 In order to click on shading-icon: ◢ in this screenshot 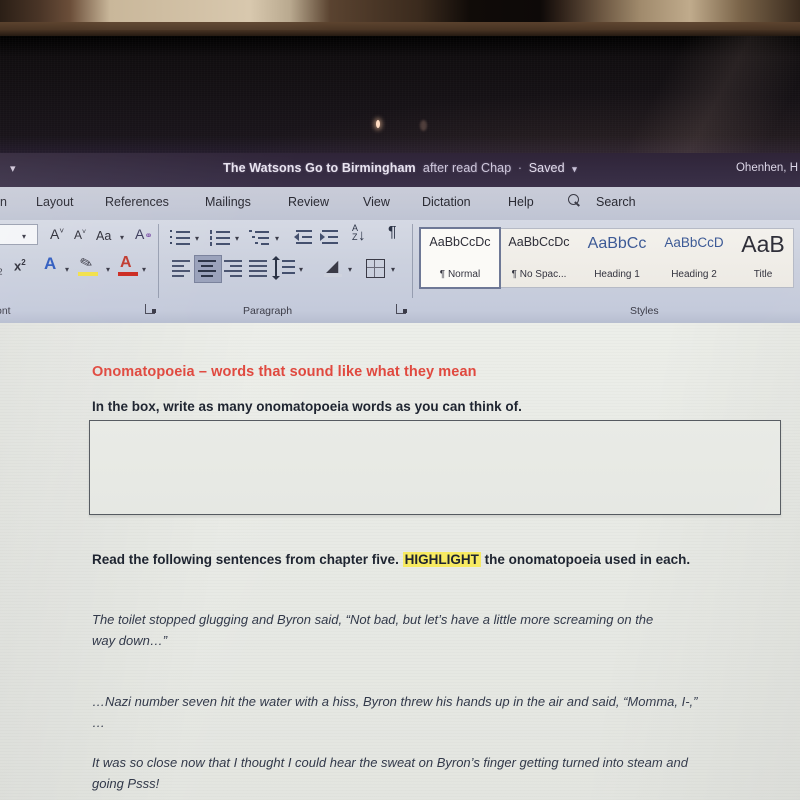, I will do `click(332, 266)`.